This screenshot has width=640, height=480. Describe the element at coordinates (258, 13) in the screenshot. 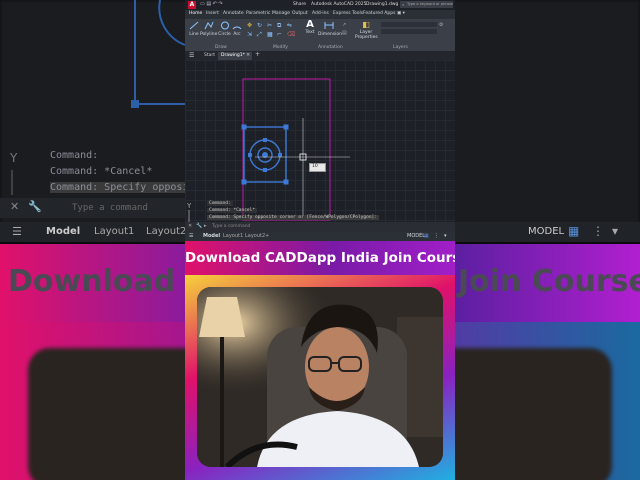

I see `tab-parametric: Parametric` at that location.